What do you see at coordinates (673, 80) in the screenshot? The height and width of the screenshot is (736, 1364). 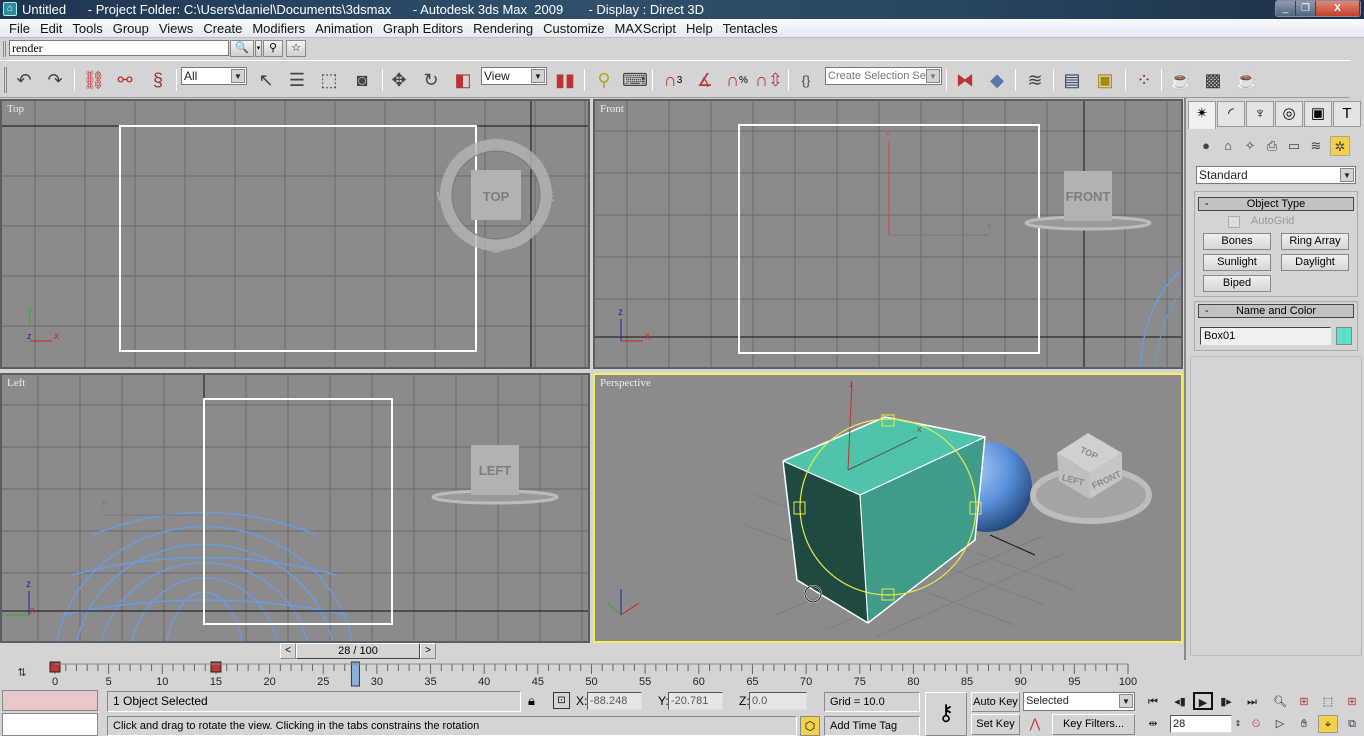 I see `snaps-toggle-icon: ∩ 3` at bounding box center [673, 80].